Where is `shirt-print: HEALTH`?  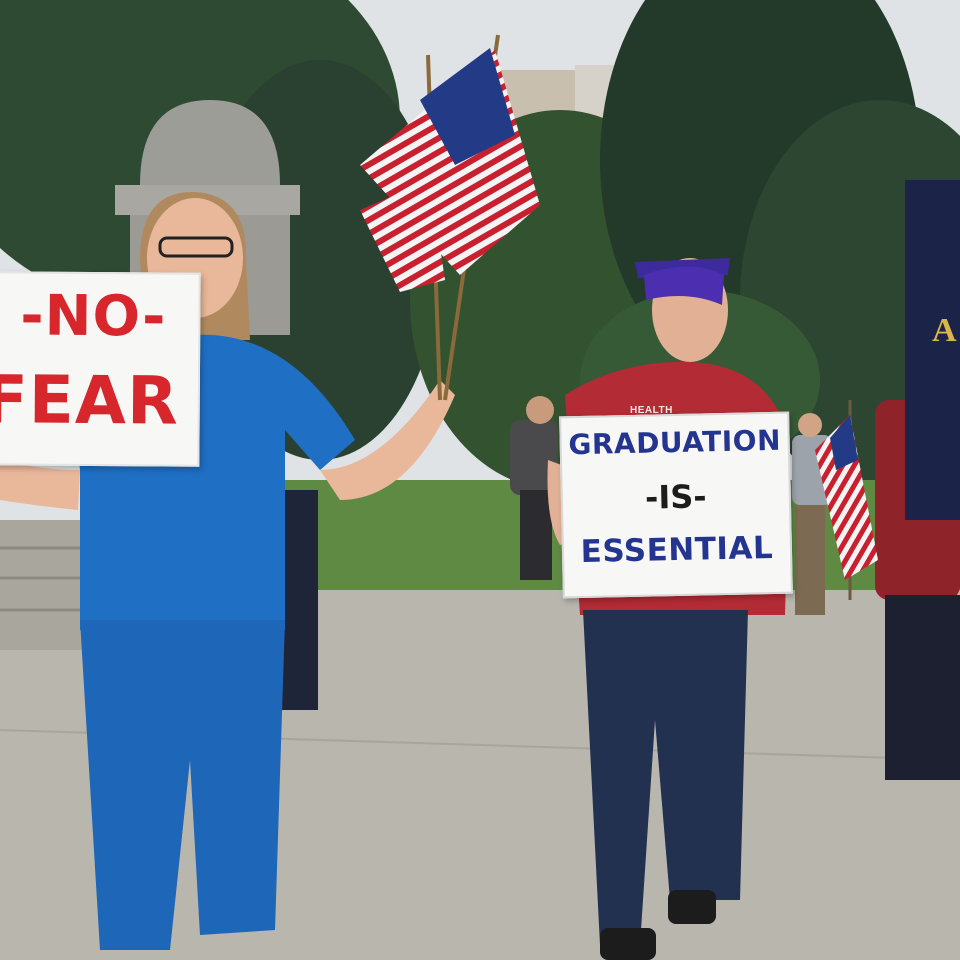
shirt-print: HEALTH is located at coordinates (651, 410).